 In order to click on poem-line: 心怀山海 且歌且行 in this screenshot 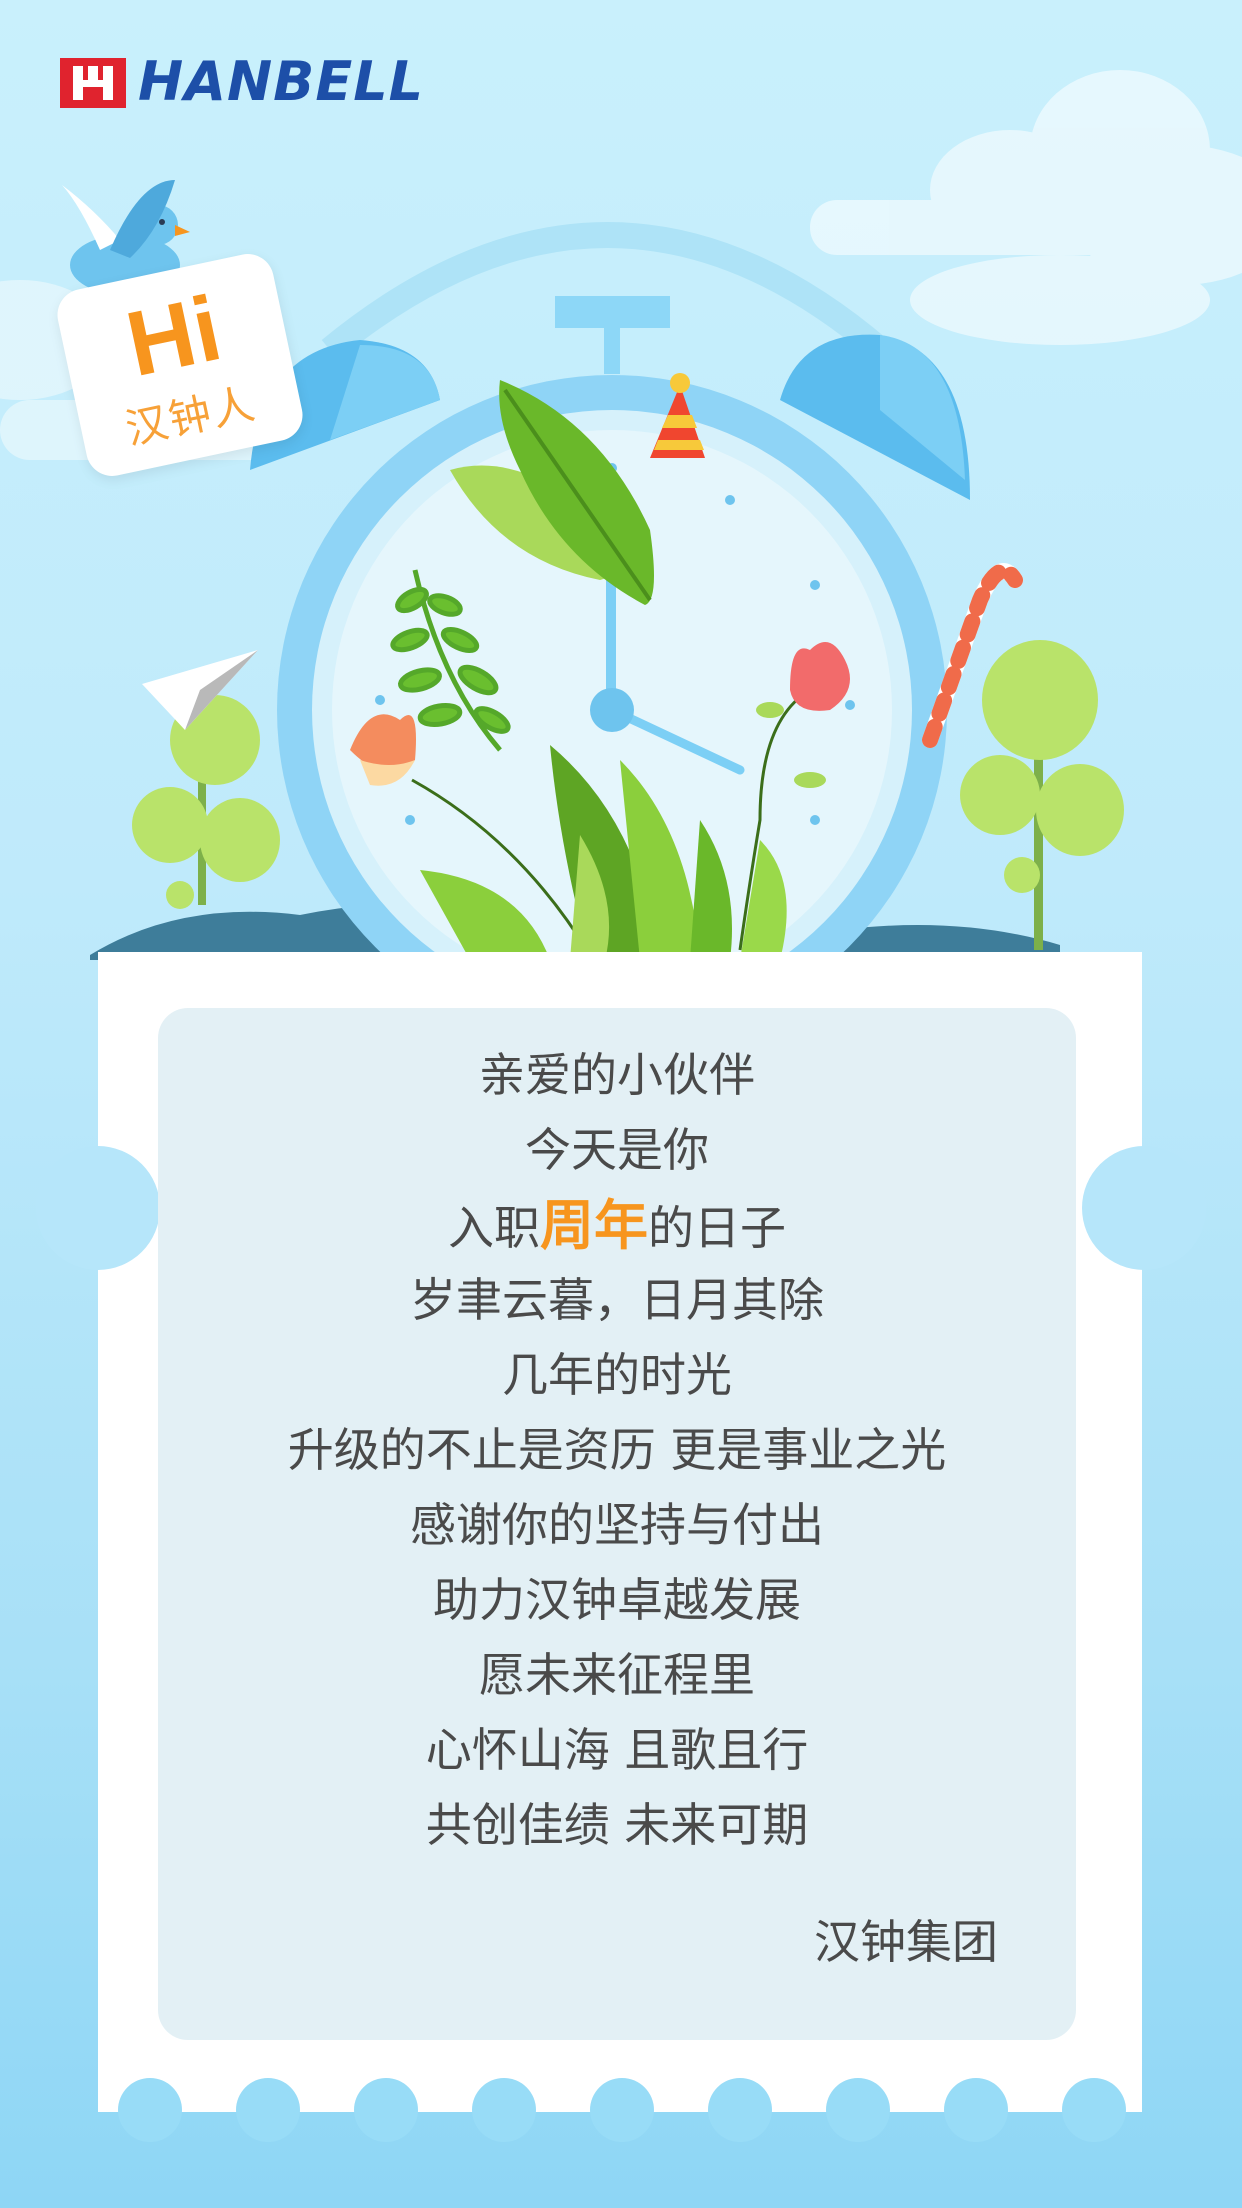, I will do `click(617, 1750)`.